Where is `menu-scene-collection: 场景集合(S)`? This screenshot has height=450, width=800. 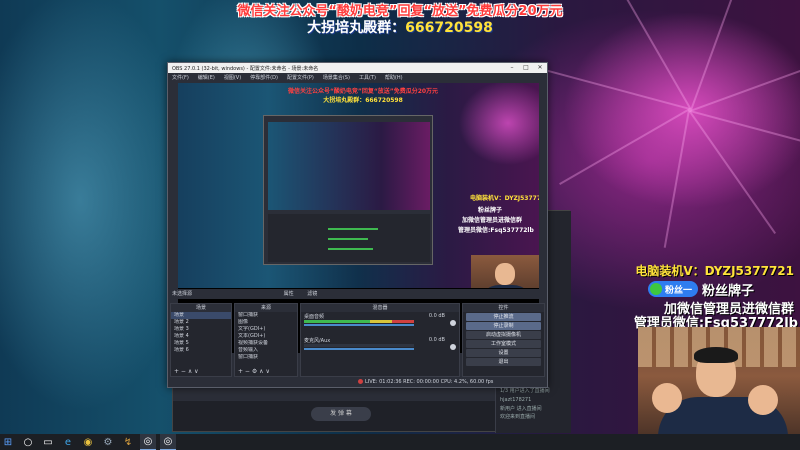 menu-scene-collection: 场景集合(S) is located at coordinates (336, 77).